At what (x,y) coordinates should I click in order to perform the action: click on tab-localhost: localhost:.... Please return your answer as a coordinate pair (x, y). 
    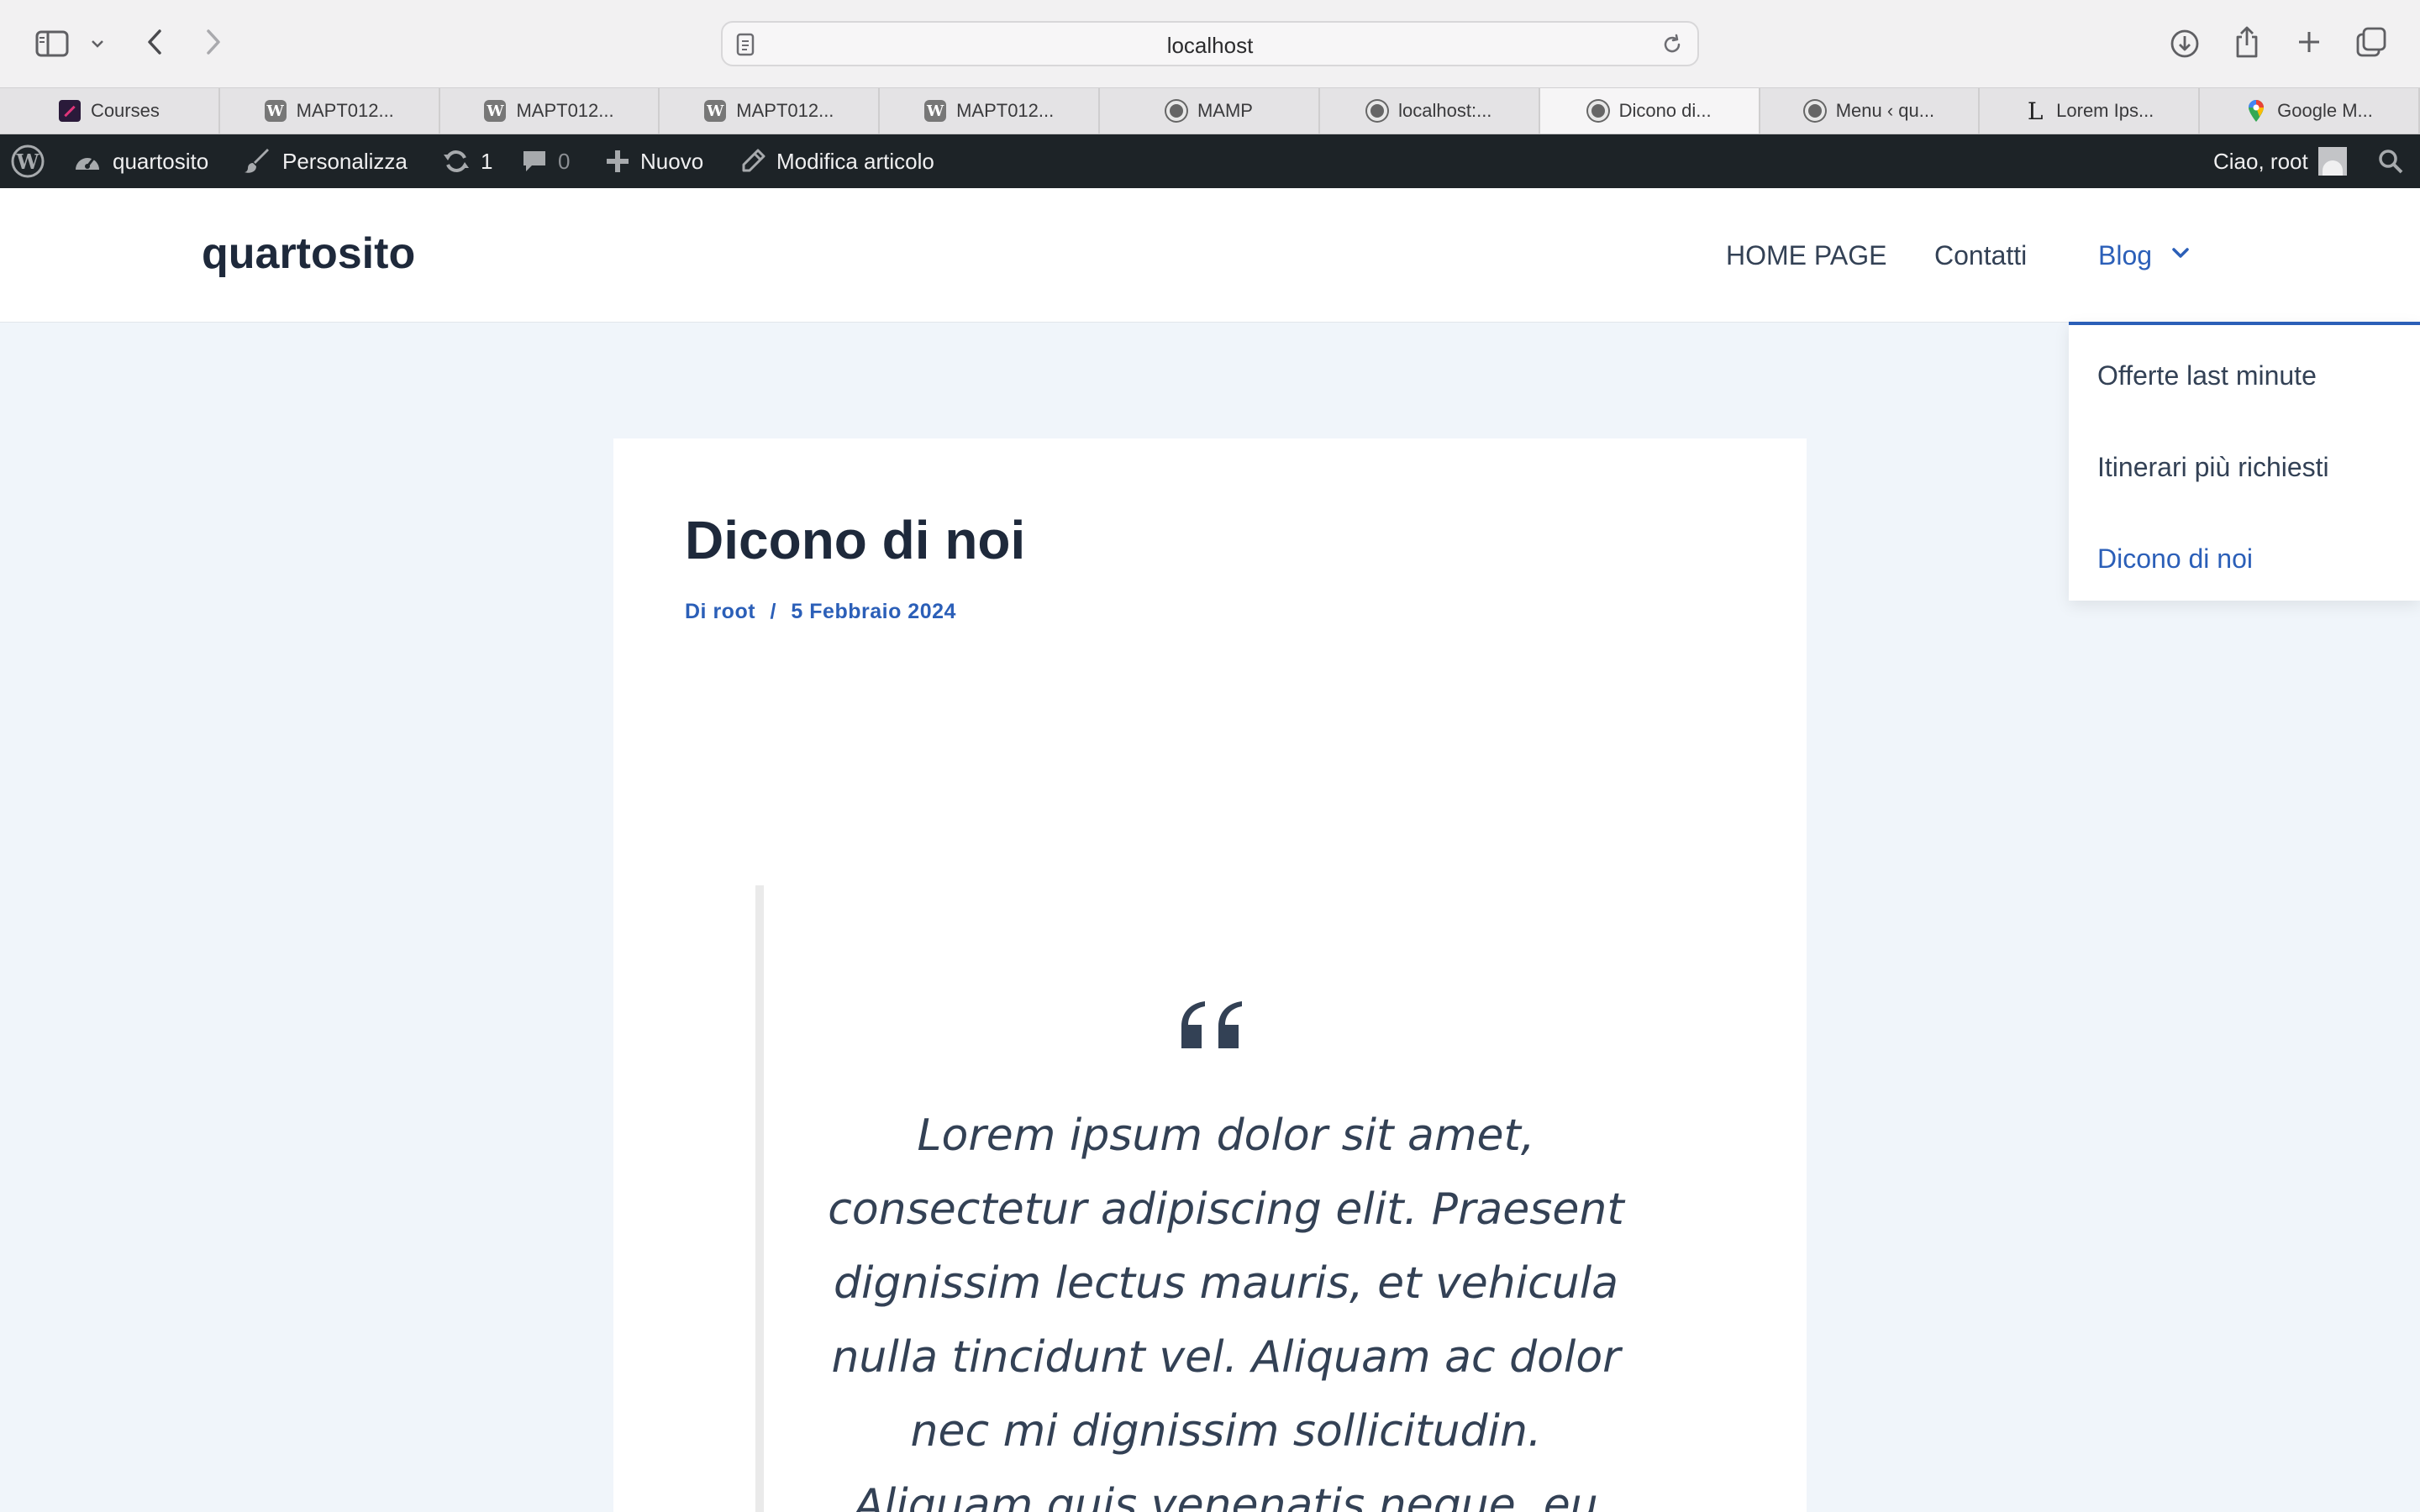
    Looking at the image, I should click on (1430, 111).